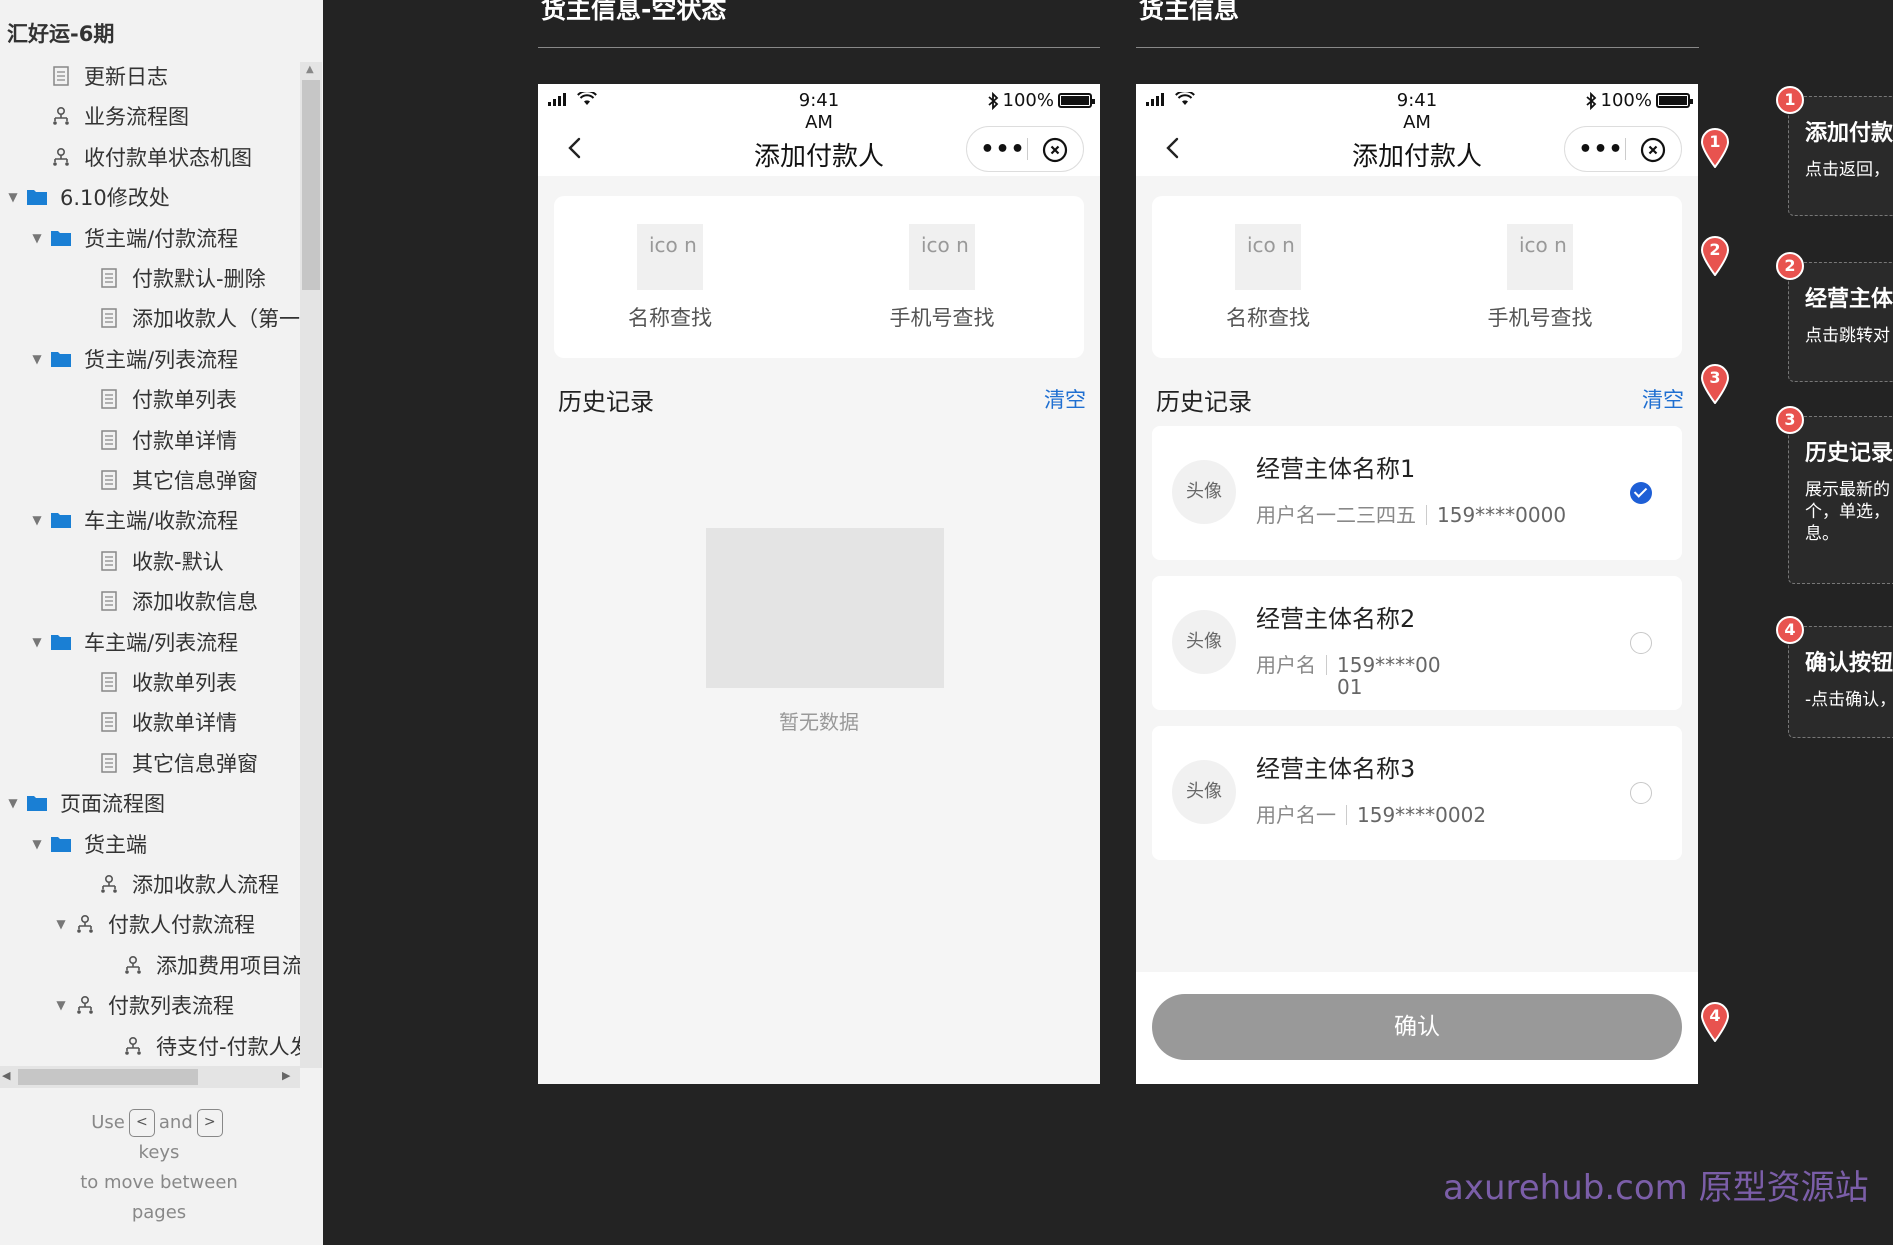  Describe the element at coordinates (1715, 256) in the screenshot. I see `marker-pin-icon: 2` at that location.